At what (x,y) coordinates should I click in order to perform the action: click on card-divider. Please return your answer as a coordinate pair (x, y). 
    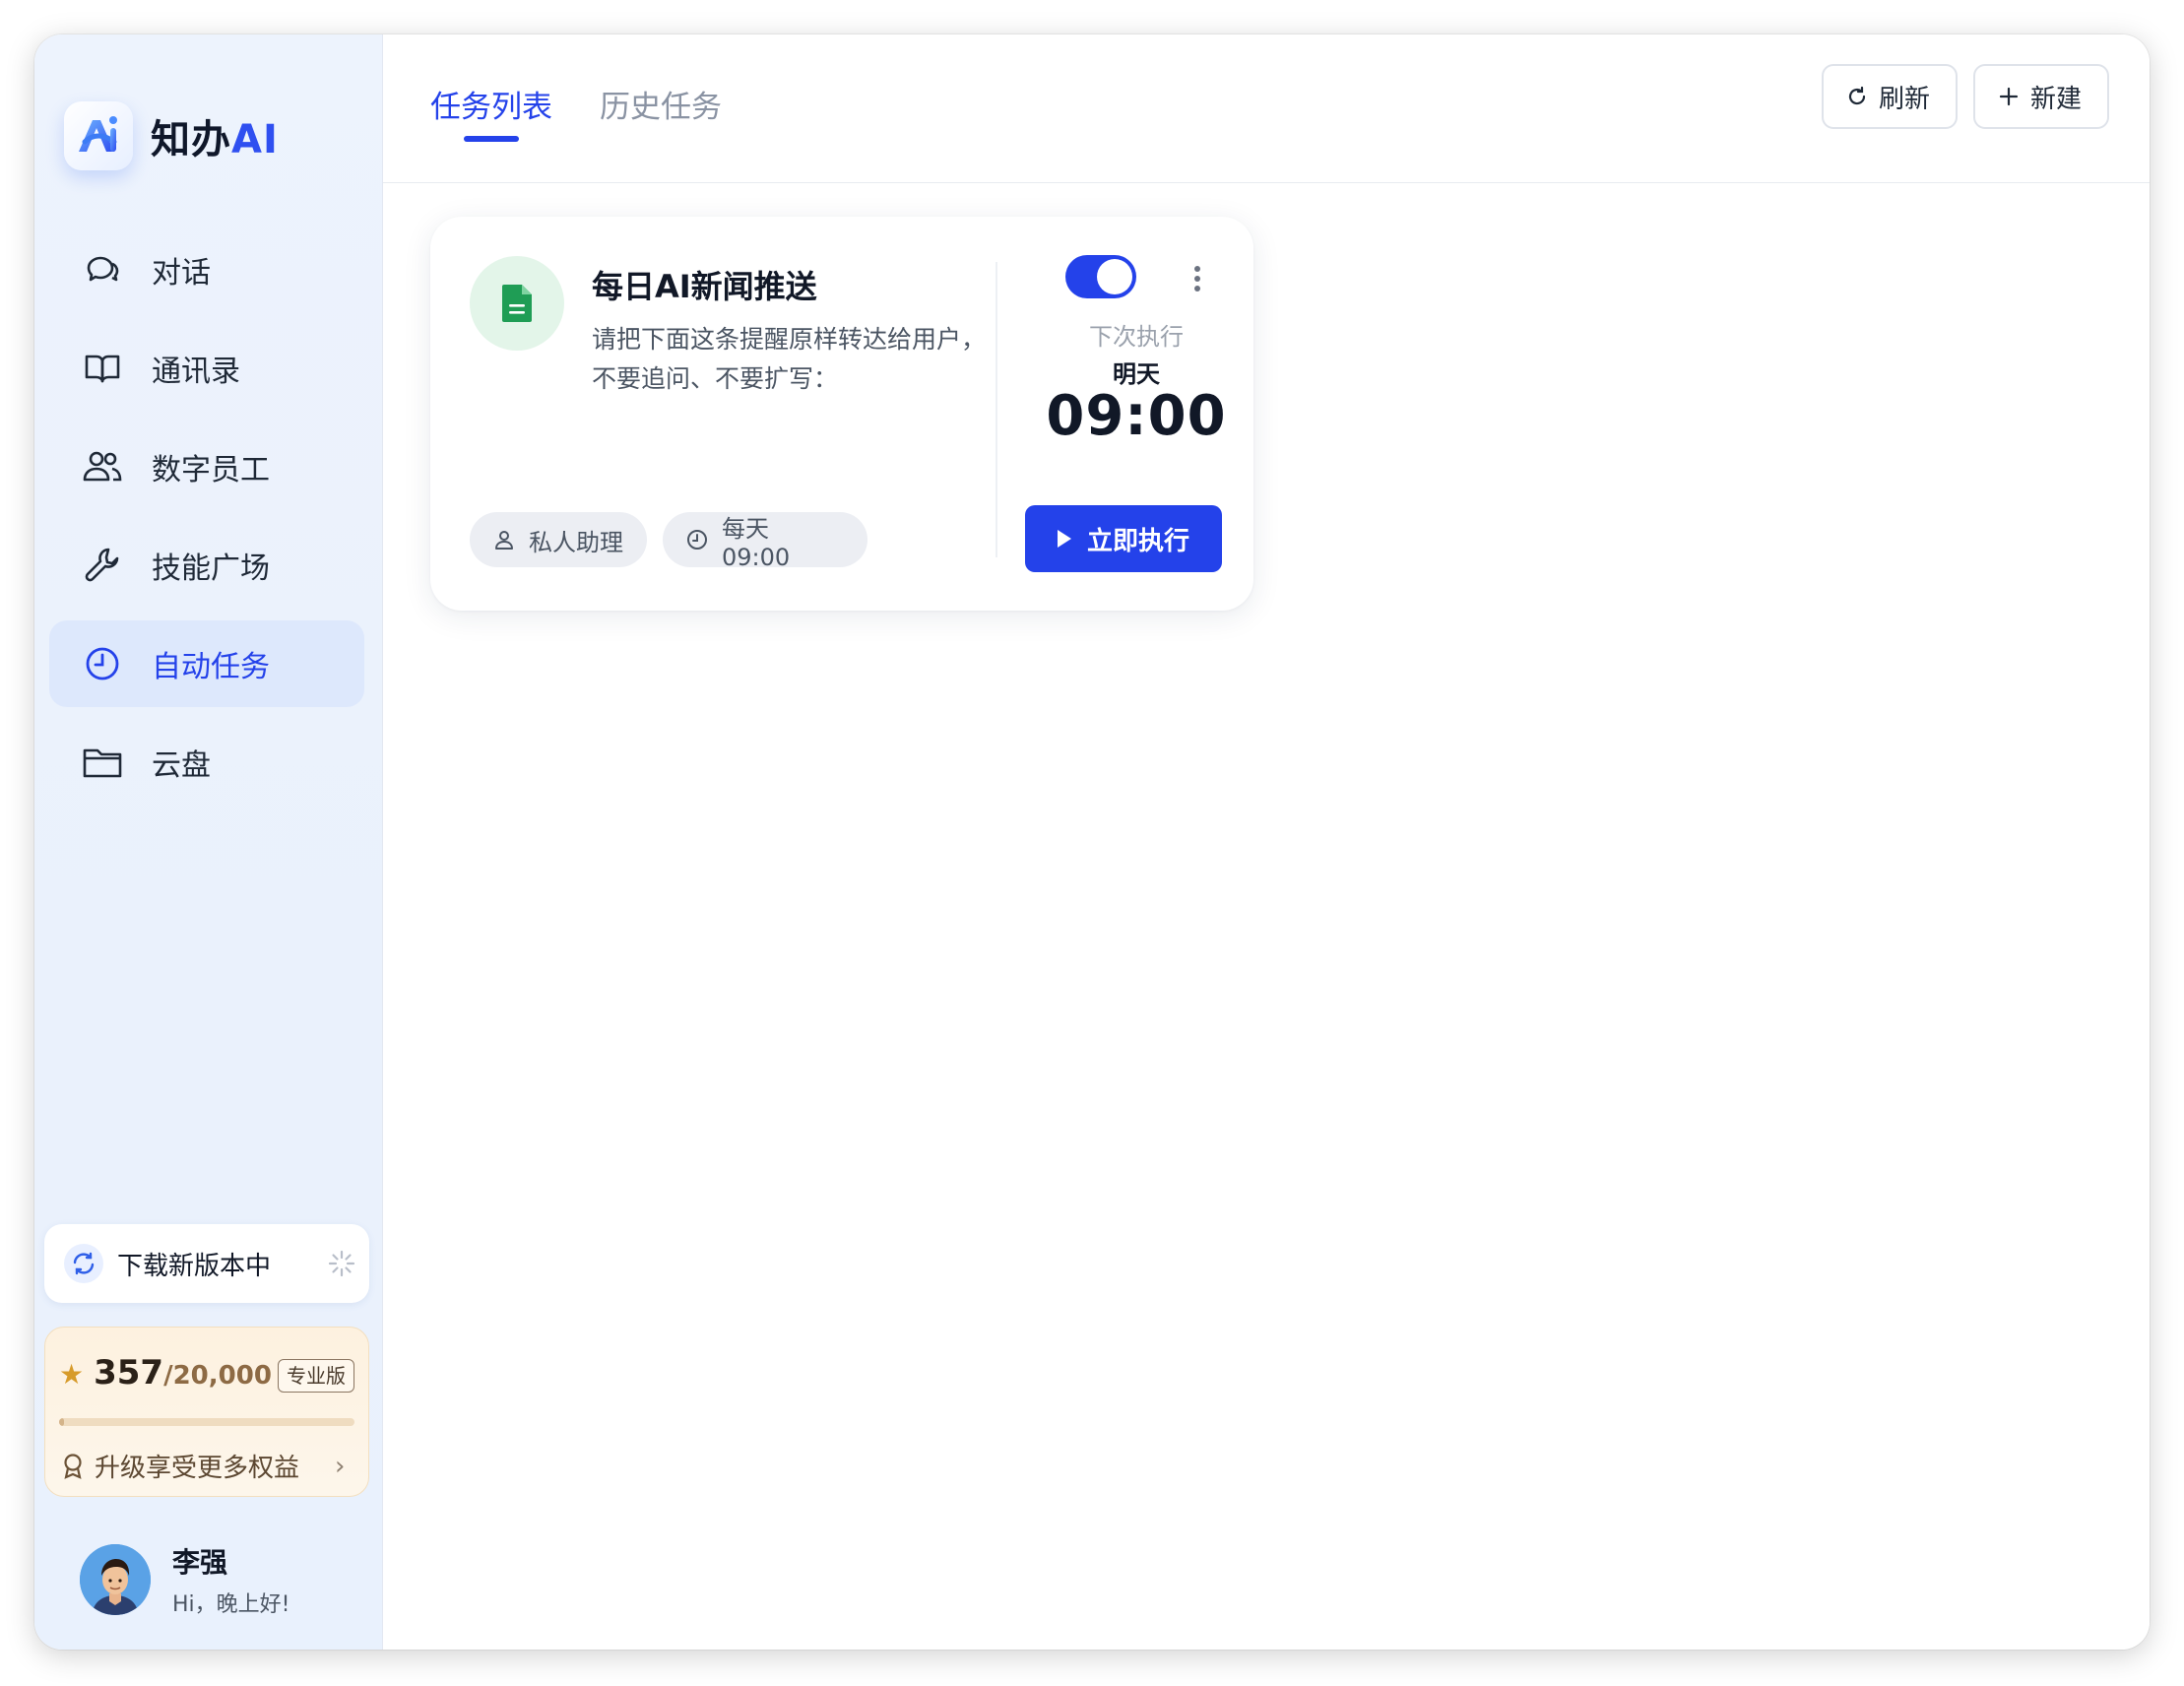
    Looking at the image, I should click on (996, 409).